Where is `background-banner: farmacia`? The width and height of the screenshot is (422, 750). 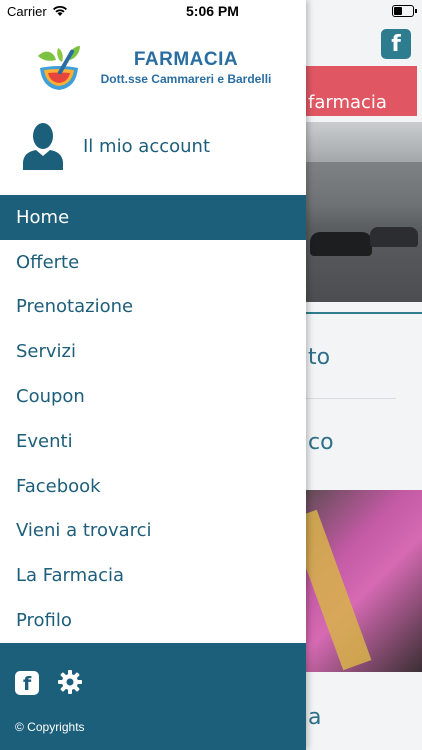
background-banner: farmacia is located at coordinates (358, 91).